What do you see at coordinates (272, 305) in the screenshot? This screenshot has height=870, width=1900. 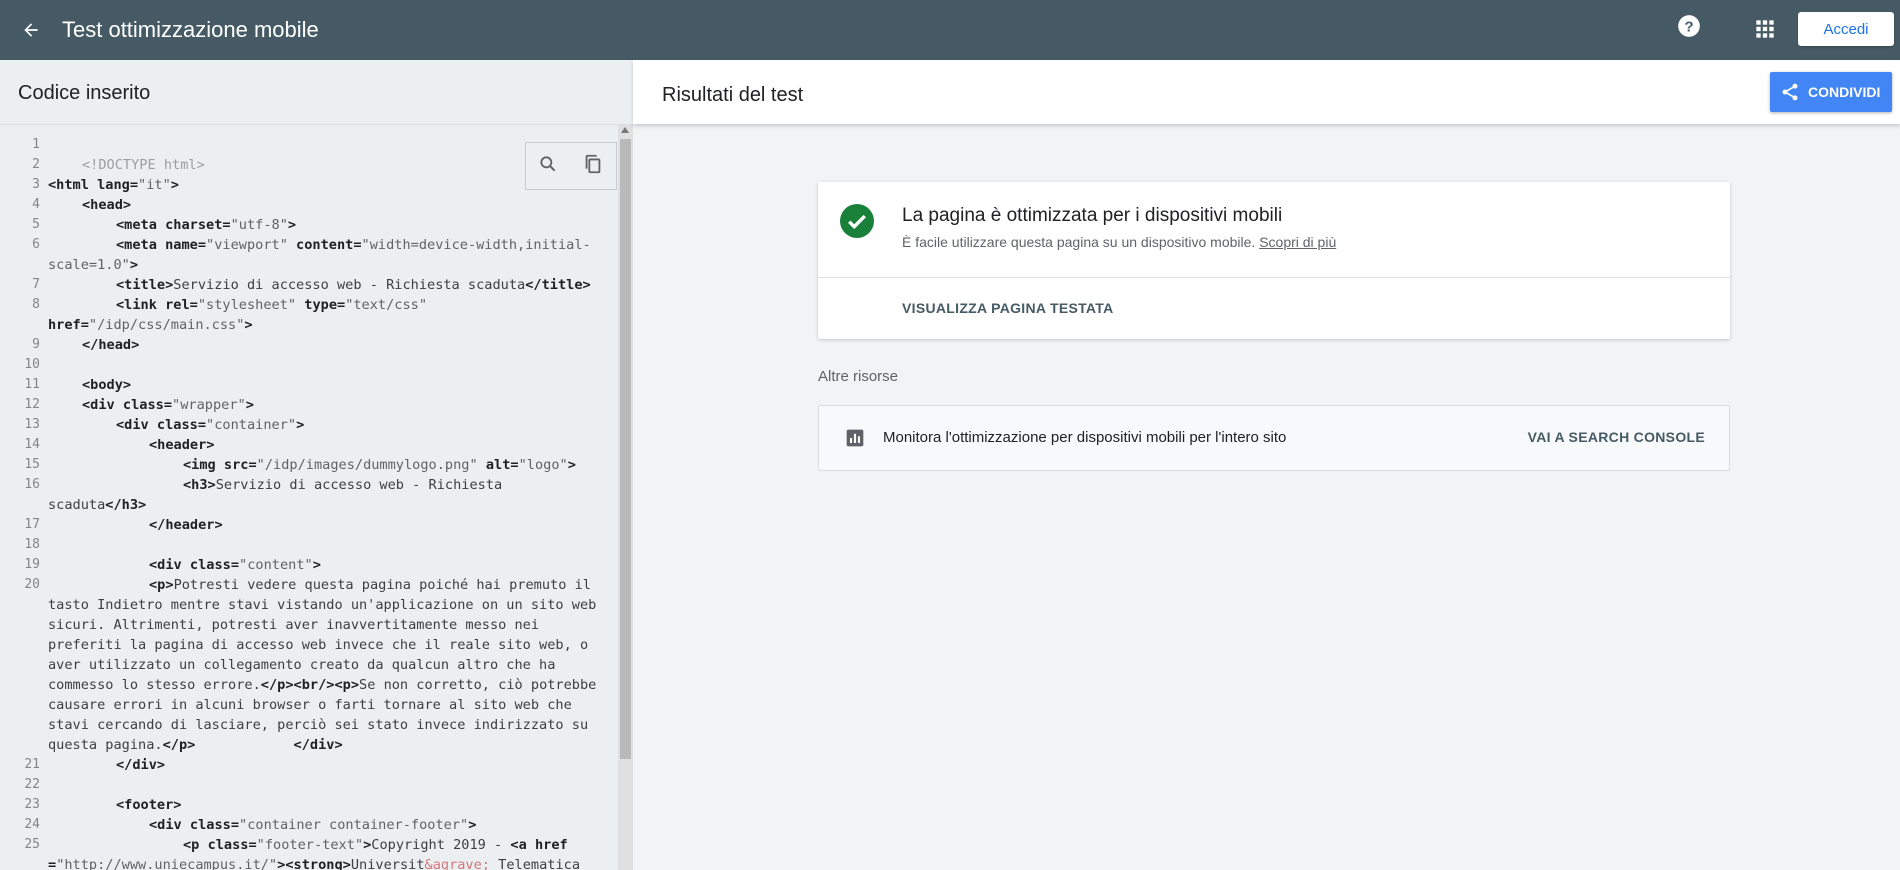 I see `code-line: <link rel="stylesheet" type="text/css"` at bounding box center [272, 305].